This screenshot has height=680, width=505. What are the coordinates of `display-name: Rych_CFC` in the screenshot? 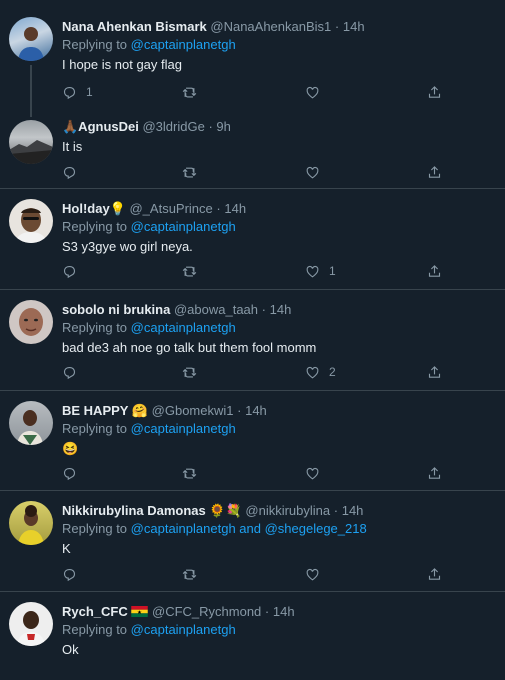 It's located at (95, 611).